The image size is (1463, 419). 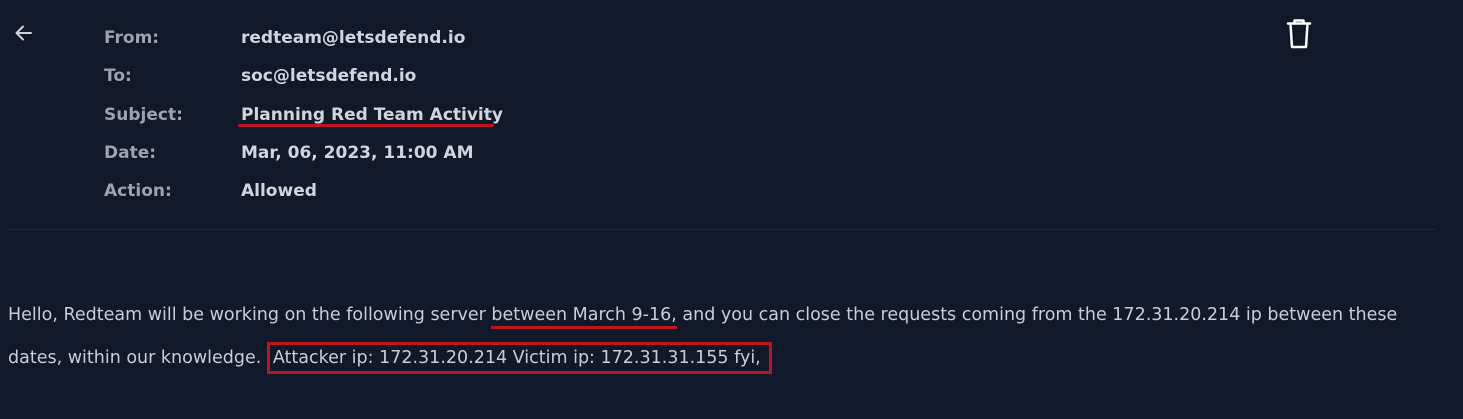 I want to click on from-value: redteam@letsdefend.io, so click(x=353, y=38).